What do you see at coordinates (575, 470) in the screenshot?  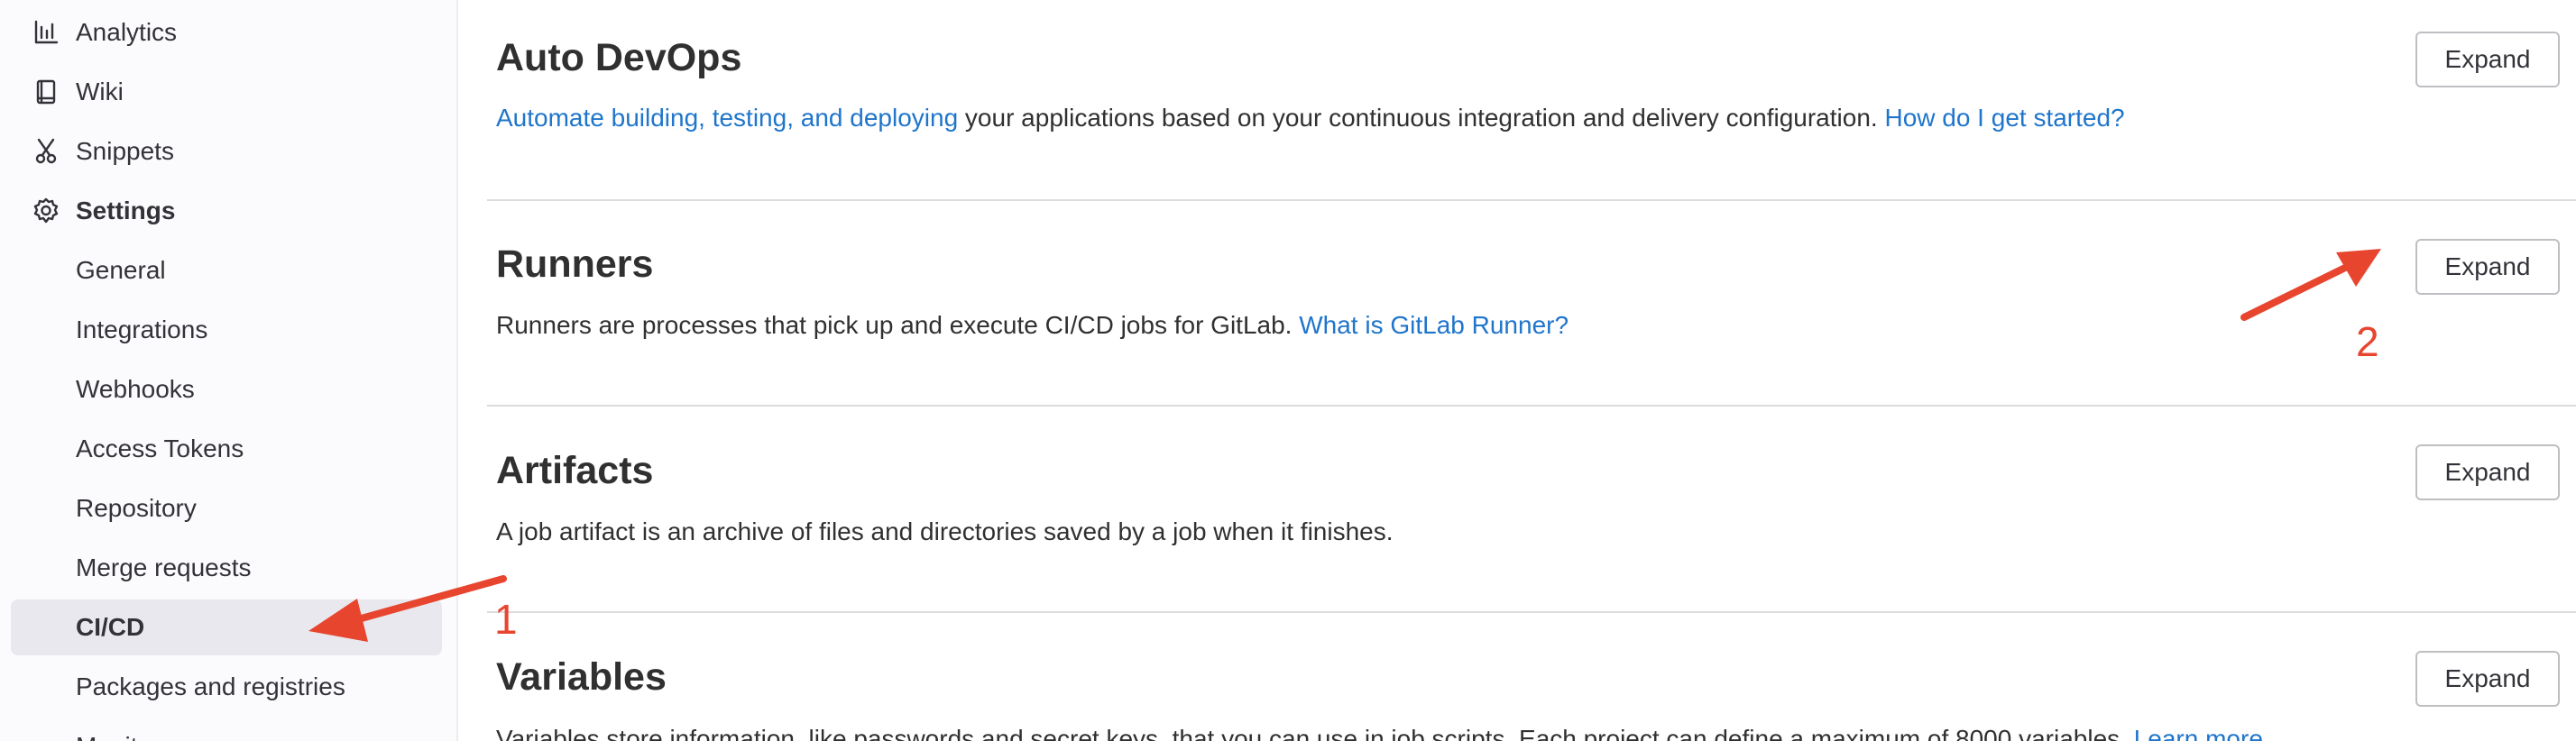 I see `section-title: Artifacts` at bounding box center [575, 470].